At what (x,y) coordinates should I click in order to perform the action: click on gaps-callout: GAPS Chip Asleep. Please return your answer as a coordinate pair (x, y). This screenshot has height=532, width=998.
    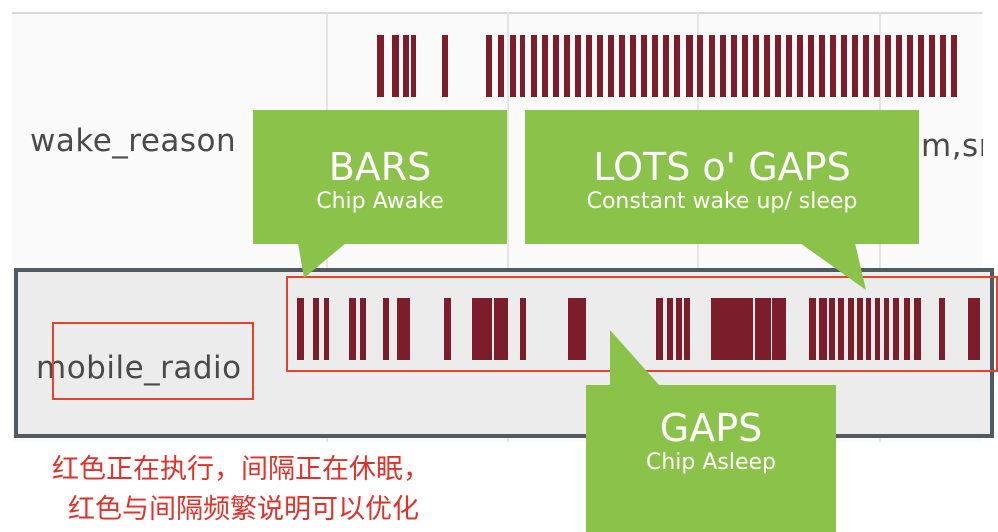
    Looking at the image, I should click on (711, 458).